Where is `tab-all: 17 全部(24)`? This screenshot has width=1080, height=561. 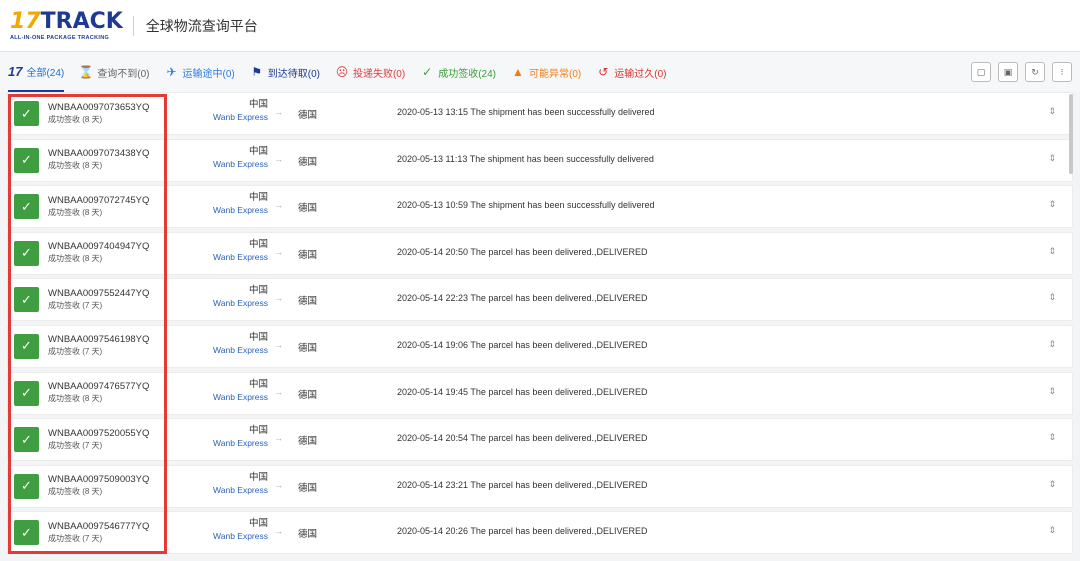 tab-all: 17 全部(24) is located at coordinates (36, 72).